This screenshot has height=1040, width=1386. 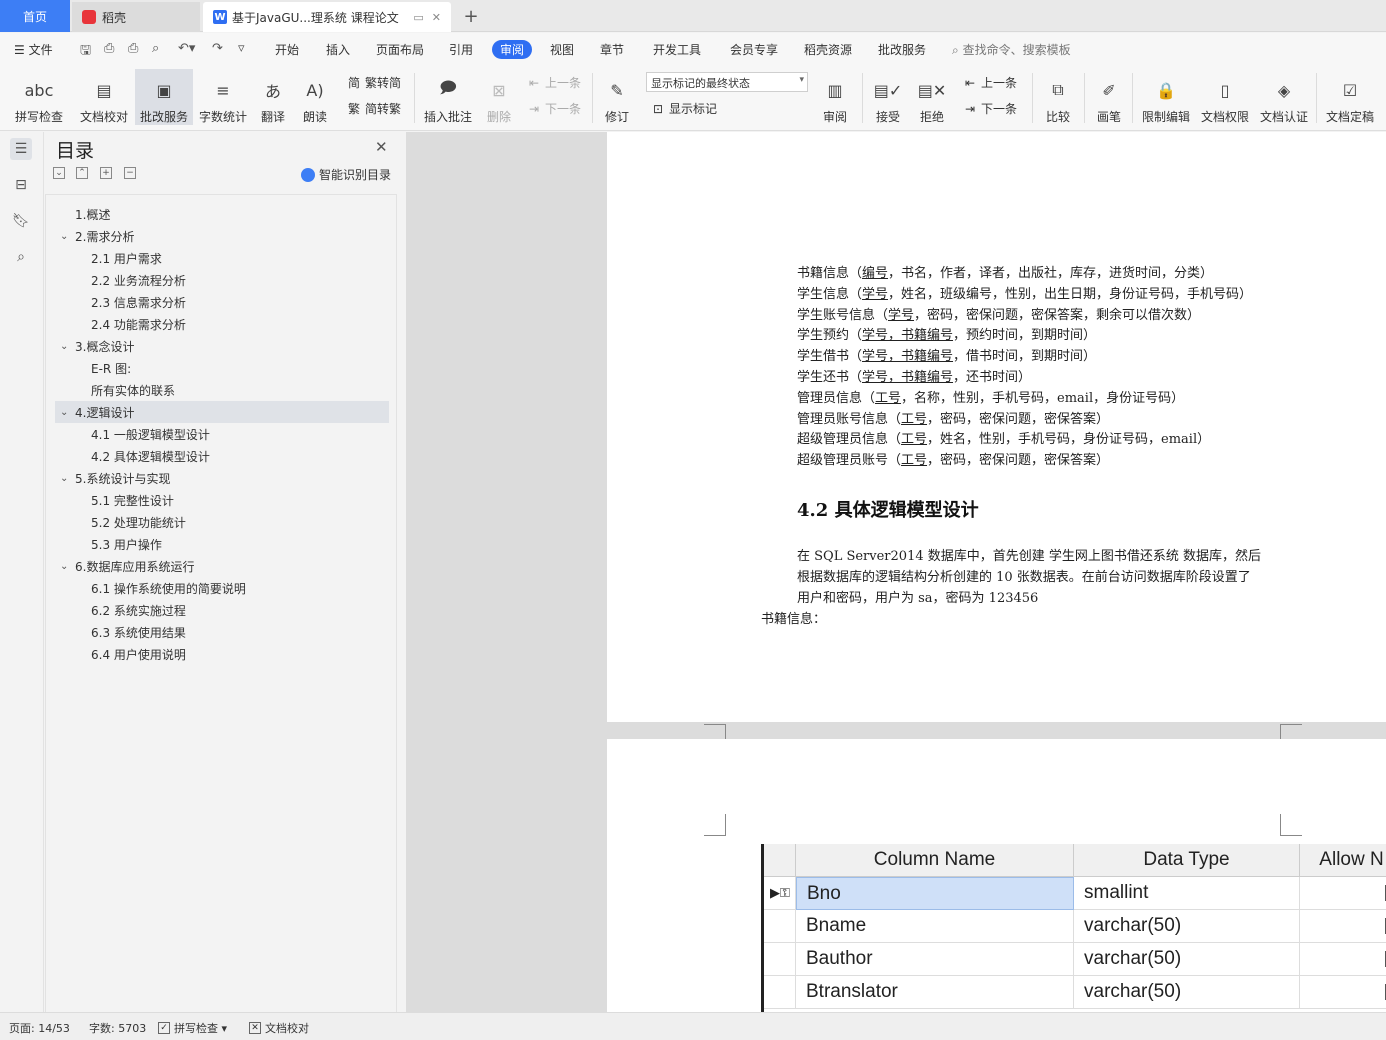 I want to click on menu-view: 视图, so click(x=562, y=49).